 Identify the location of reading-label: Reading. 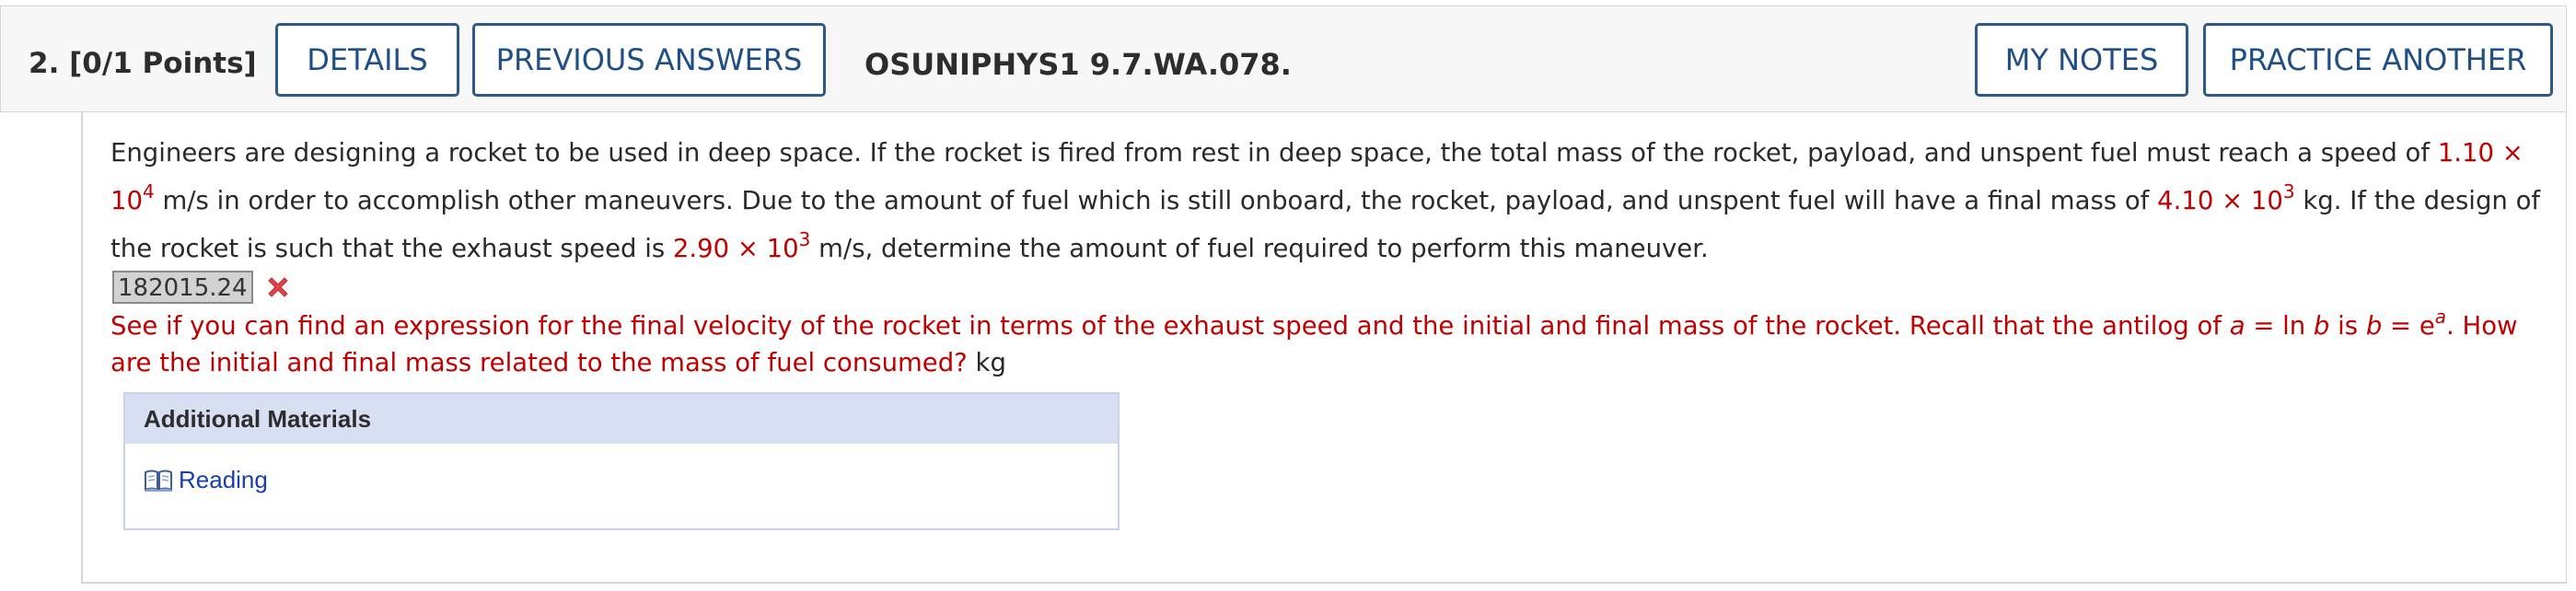
(223, 479).